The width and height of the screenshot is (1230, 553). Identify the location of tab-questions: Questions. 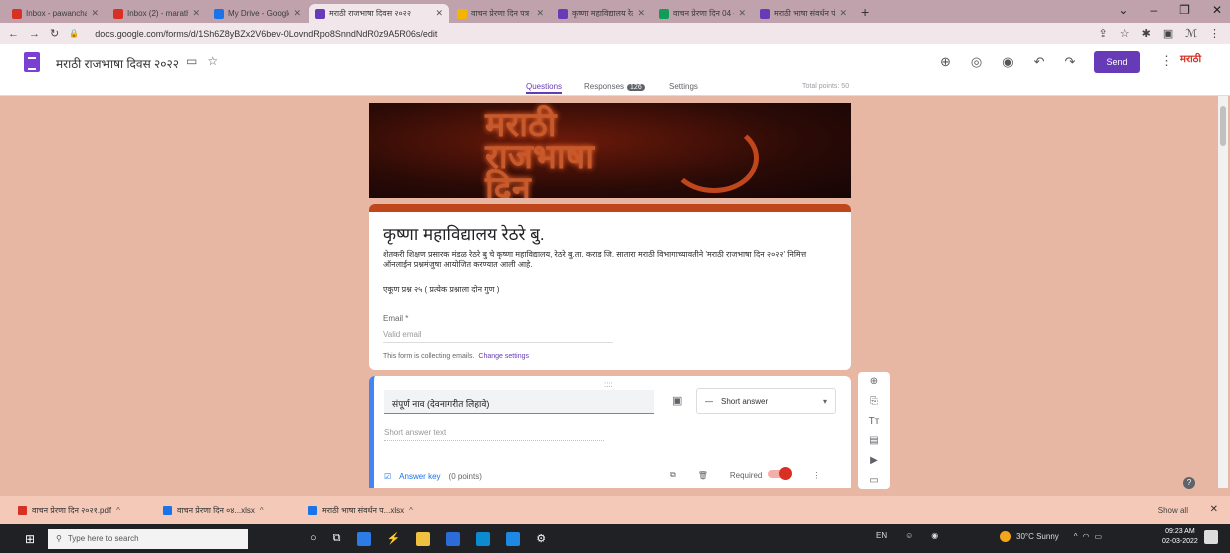
(544, 88).